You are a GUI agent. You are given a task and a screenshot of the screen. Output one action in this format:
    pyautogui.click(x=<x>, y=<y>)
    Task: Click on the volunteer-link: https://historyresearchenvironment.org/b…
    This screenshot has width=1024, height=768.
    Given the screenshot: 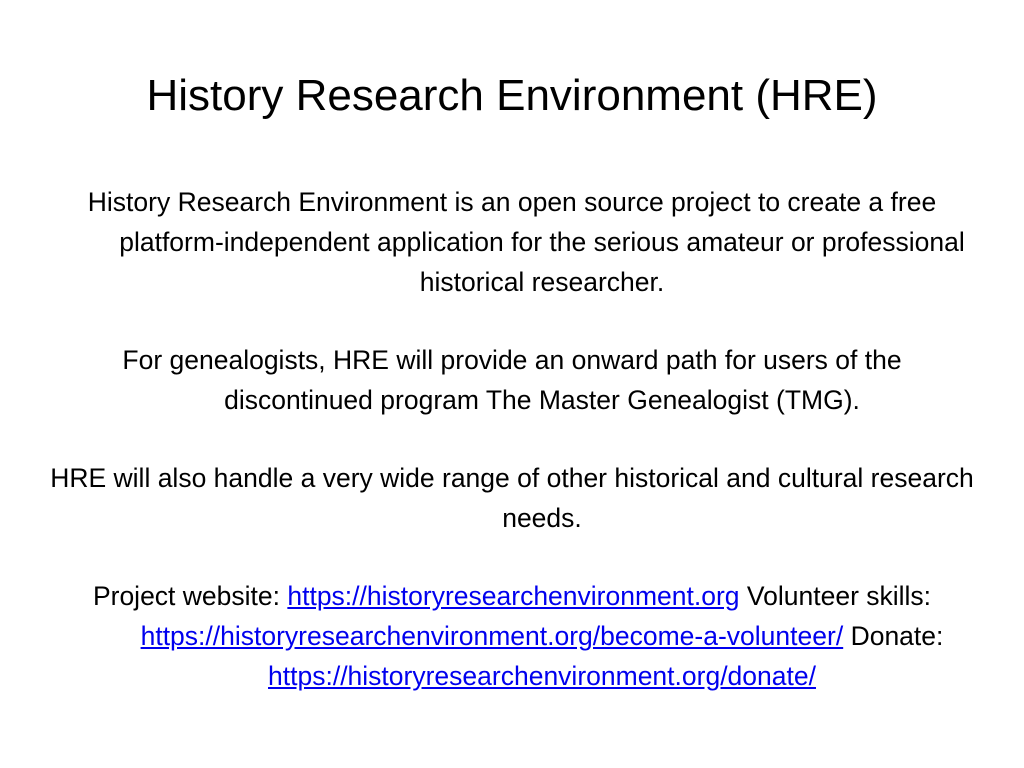 What is the action you would take?
    pyautogui.click(x=492, y=636)
    